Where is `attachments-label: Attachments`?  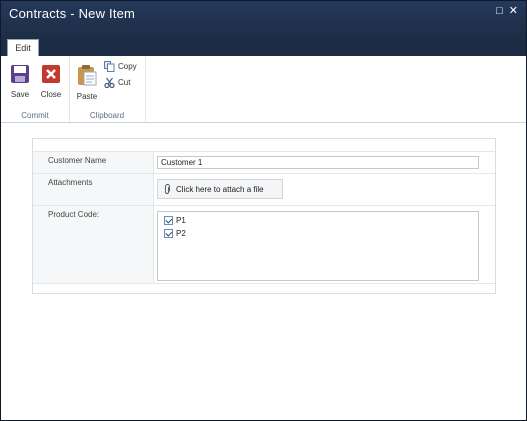 attachments-label: Attachments is located at coordinates (70, 182).